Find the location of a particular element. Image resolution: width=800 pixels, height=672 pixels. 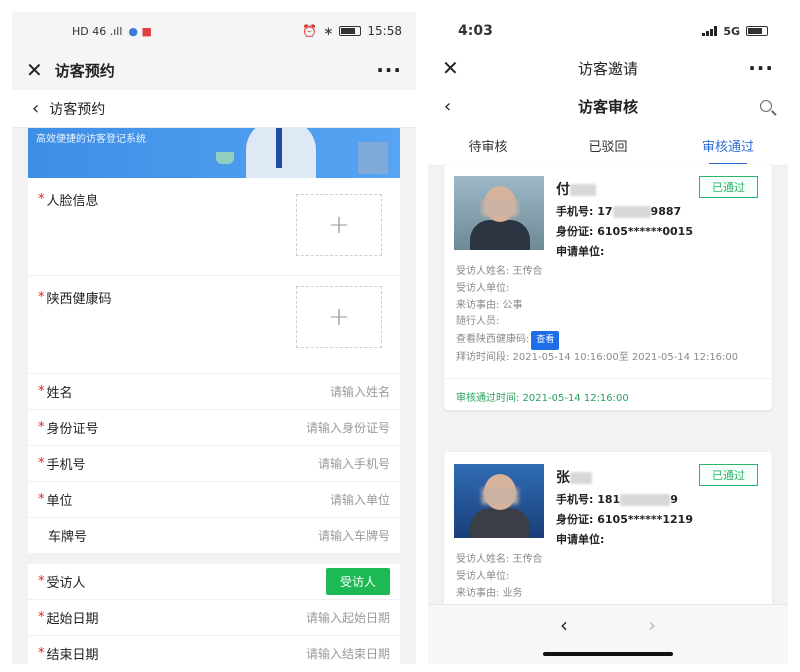

name-input: 请输入姓名 is located at coordinates (360, 391).